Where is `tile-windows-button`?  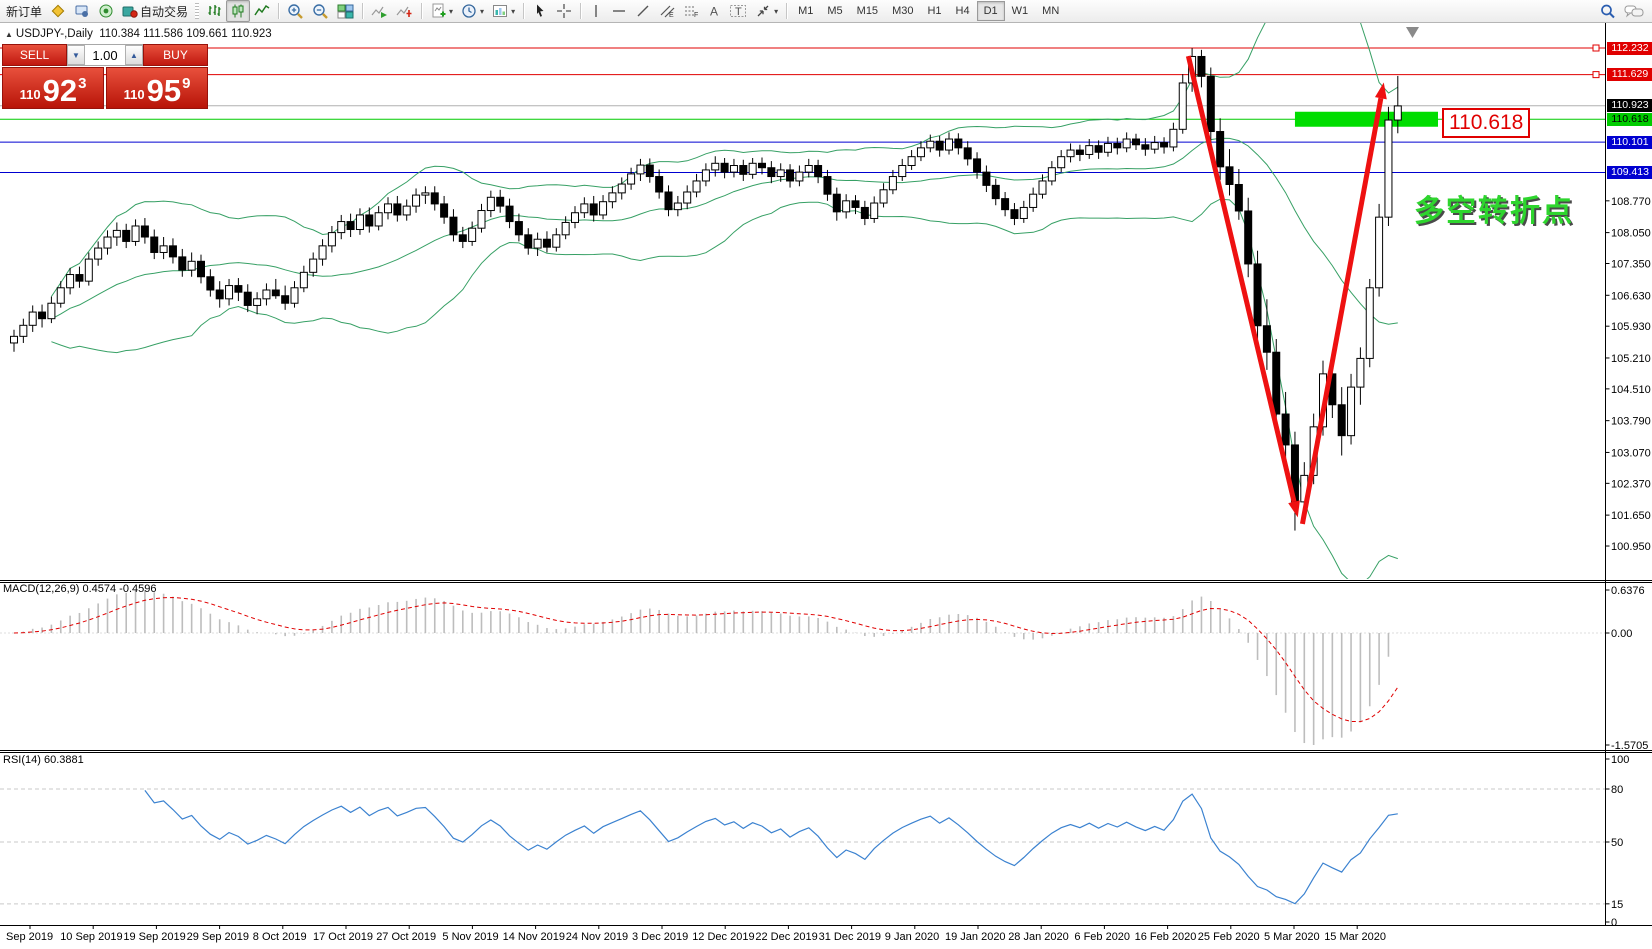 tile-windows-button is located at coordinates (345, 11).